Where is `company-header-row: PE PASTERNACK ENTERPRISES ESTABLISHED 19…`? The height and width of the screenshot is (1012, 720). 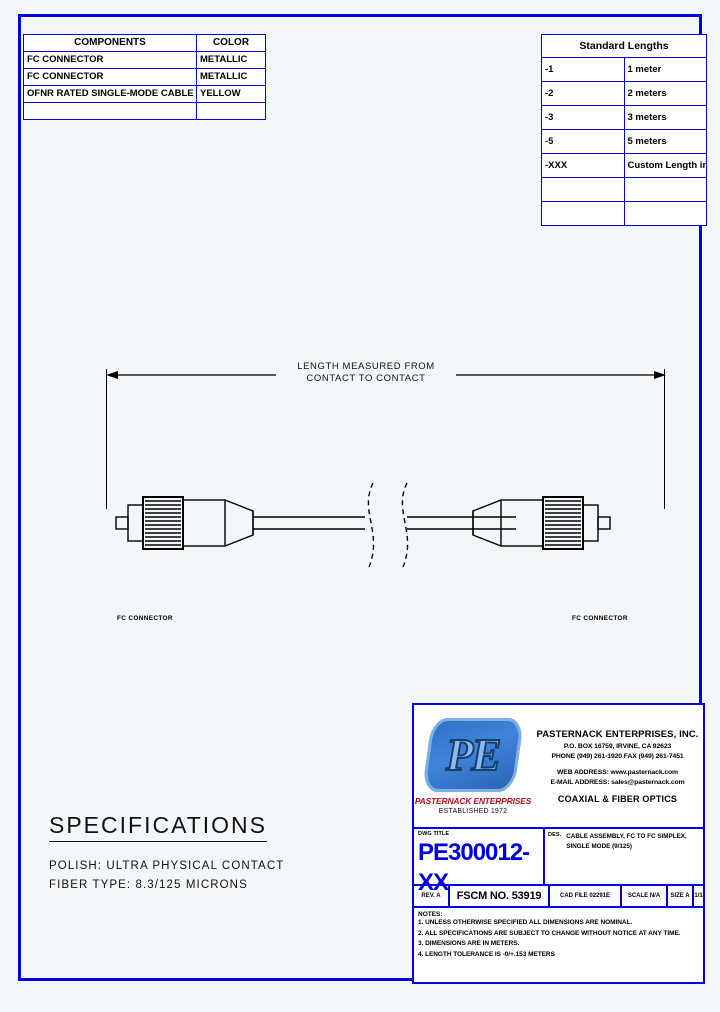
company-header-row: PE PASTERNACK ENTERPRISES ESTABLISHED 19… is located at coordinates (558, 767).